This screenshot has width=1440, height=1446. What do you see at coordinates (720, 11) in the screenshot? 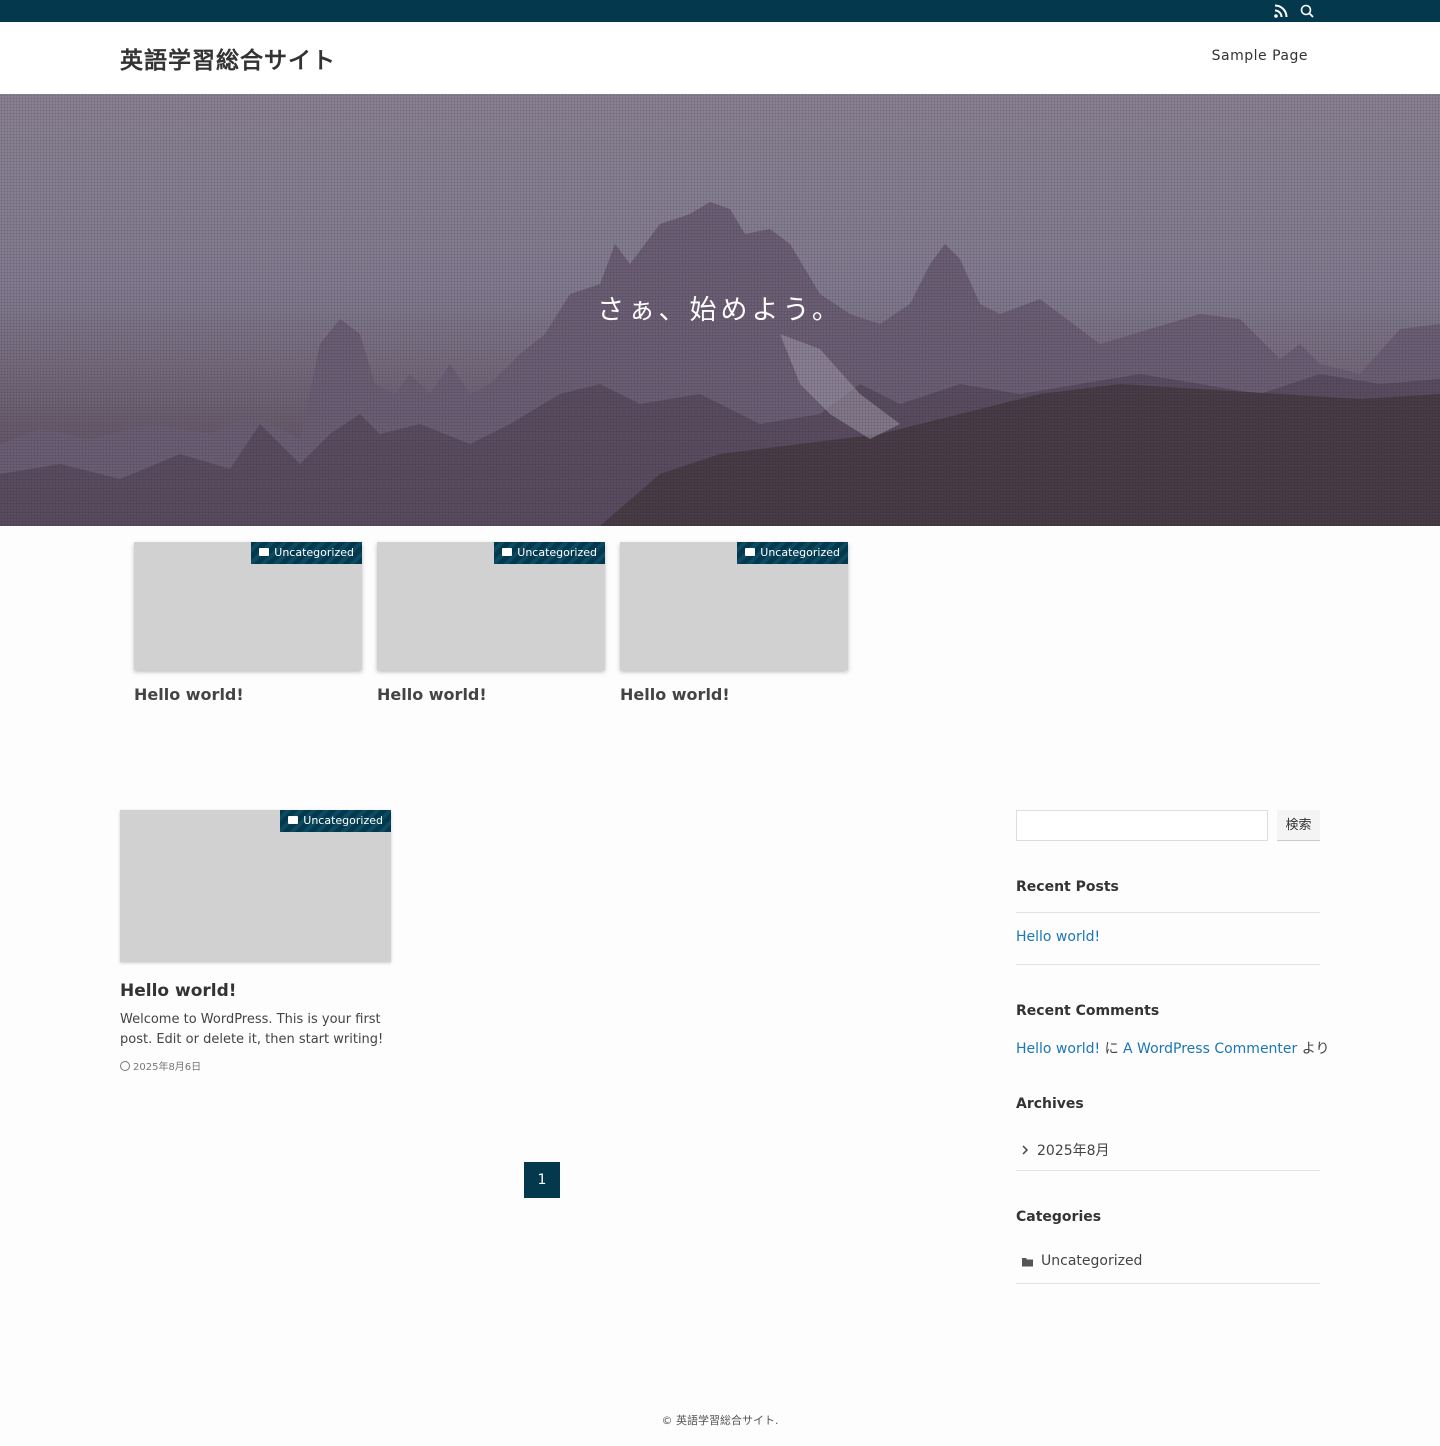
I see `top-bar` at bounding box center [720, 11].